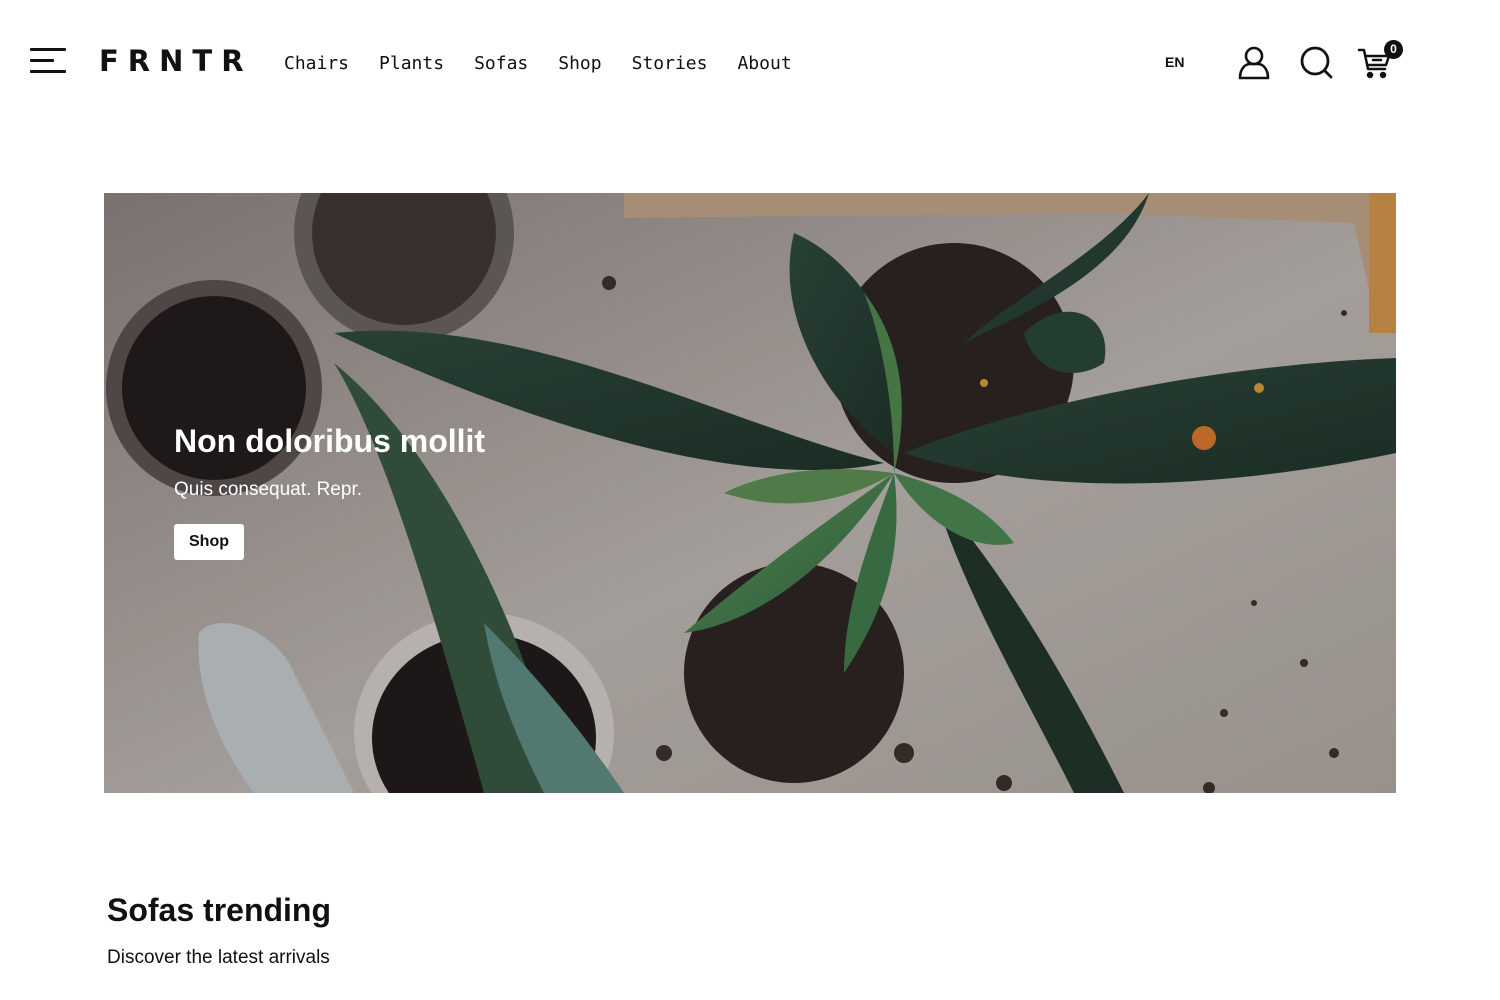 This screenshot has height=1000, width=1500. I want to click on nav-item-plants: Plants, so click(411, 64).